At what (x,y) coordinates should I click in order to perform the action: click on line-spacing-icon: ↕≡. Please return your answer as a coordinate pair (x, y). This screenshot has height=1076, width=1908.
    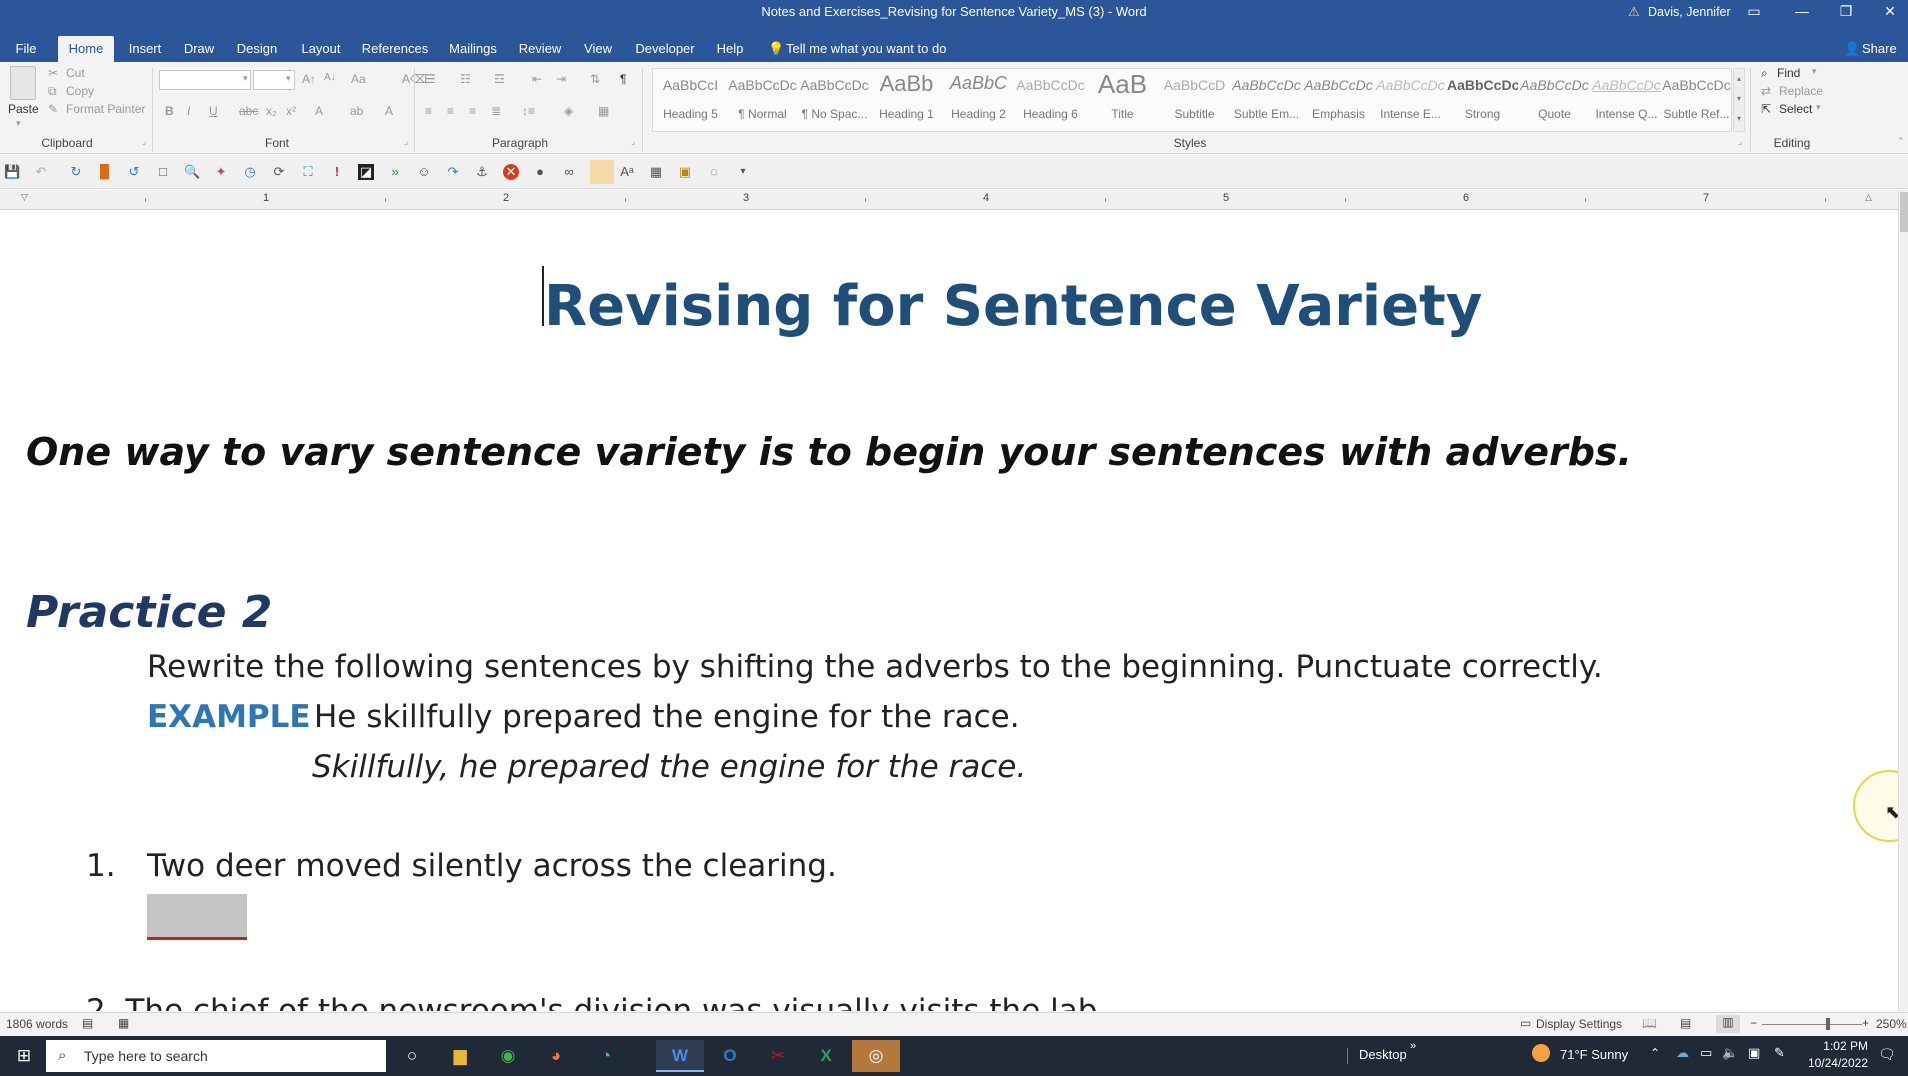
    Looking at the image, I should click on (528, 111).